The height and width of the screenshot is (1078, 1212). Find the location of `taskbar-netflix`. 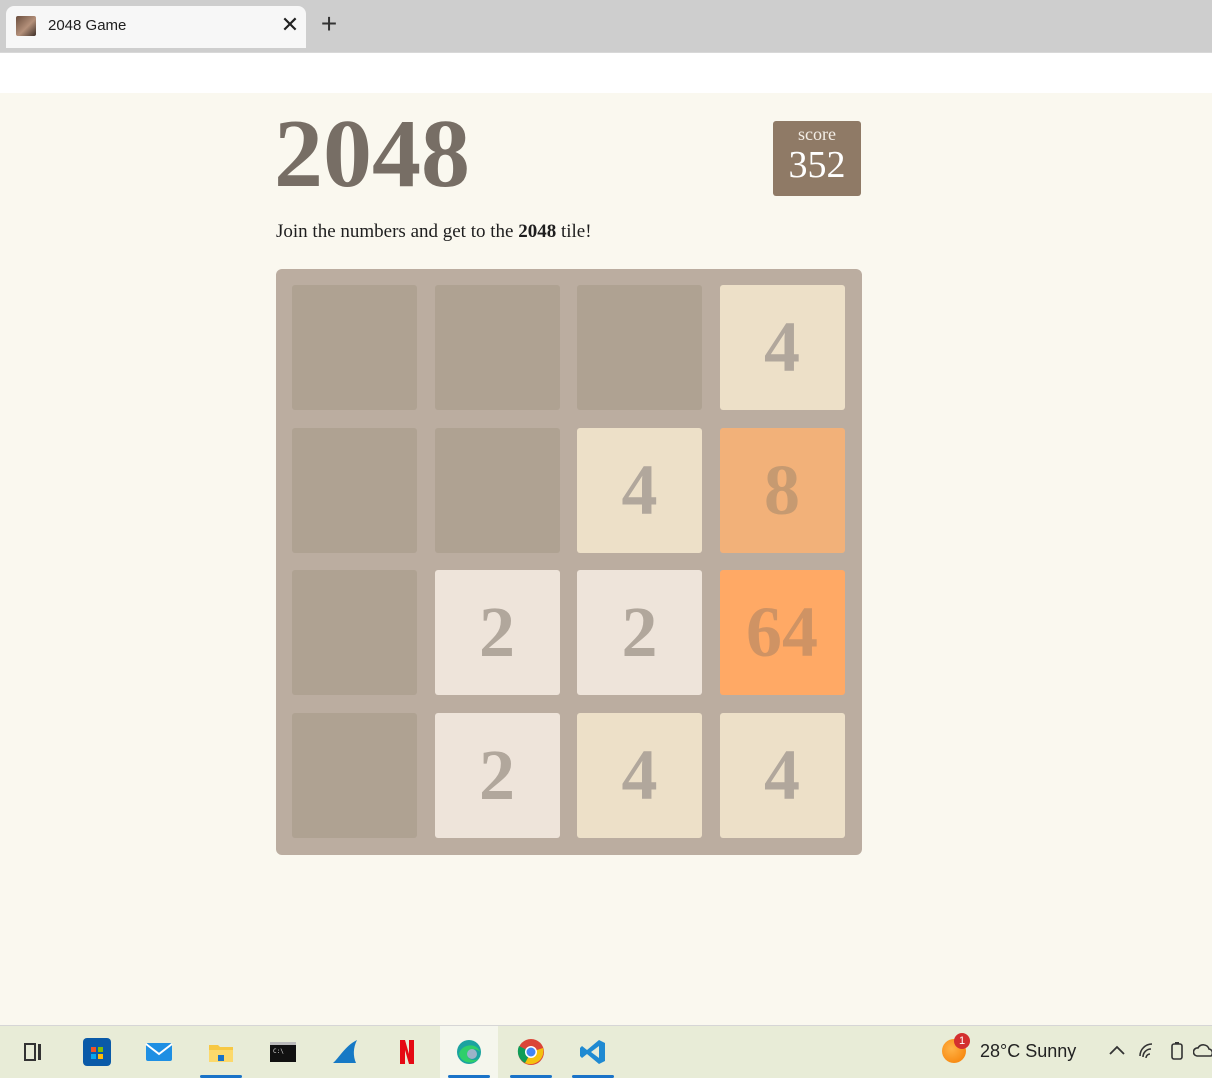

taskbar-netflix is located at coordinates (407, 1052).